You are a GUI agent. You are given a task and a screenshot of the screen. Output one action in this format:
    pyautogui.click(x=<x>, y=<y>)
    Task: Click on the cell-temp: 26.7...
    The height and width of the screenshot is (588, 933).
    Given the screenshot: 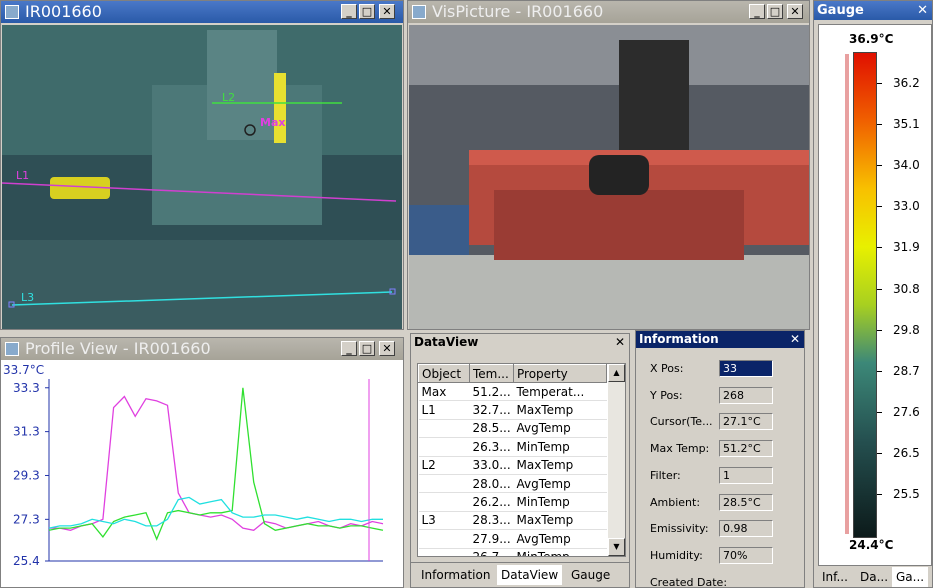 What is the action you would take?
    pyautogui.click(x=491, y=552)
    